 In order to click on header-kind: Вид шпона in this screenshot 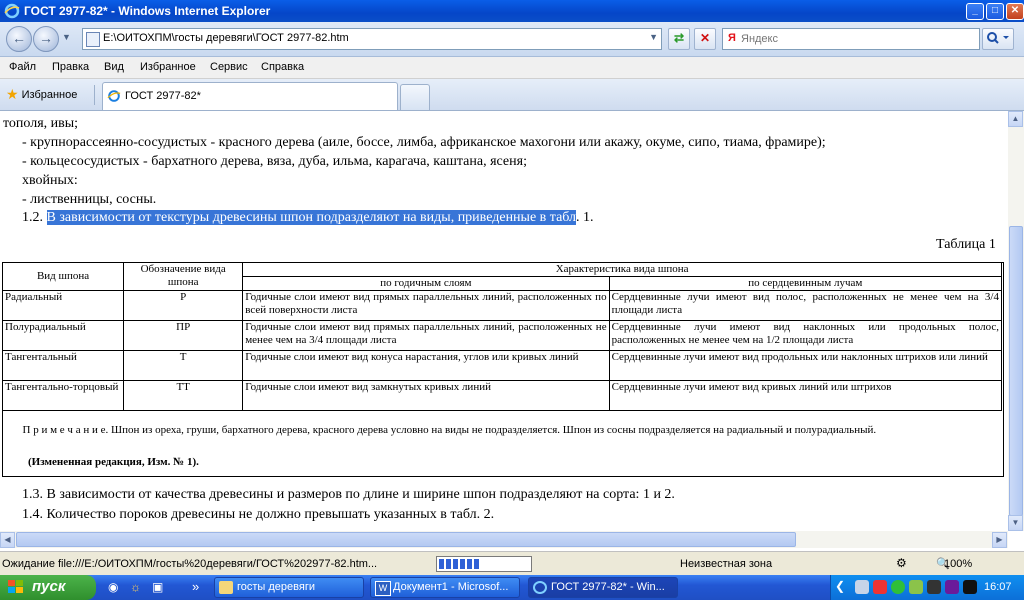, I will do `click(63, 276)`.